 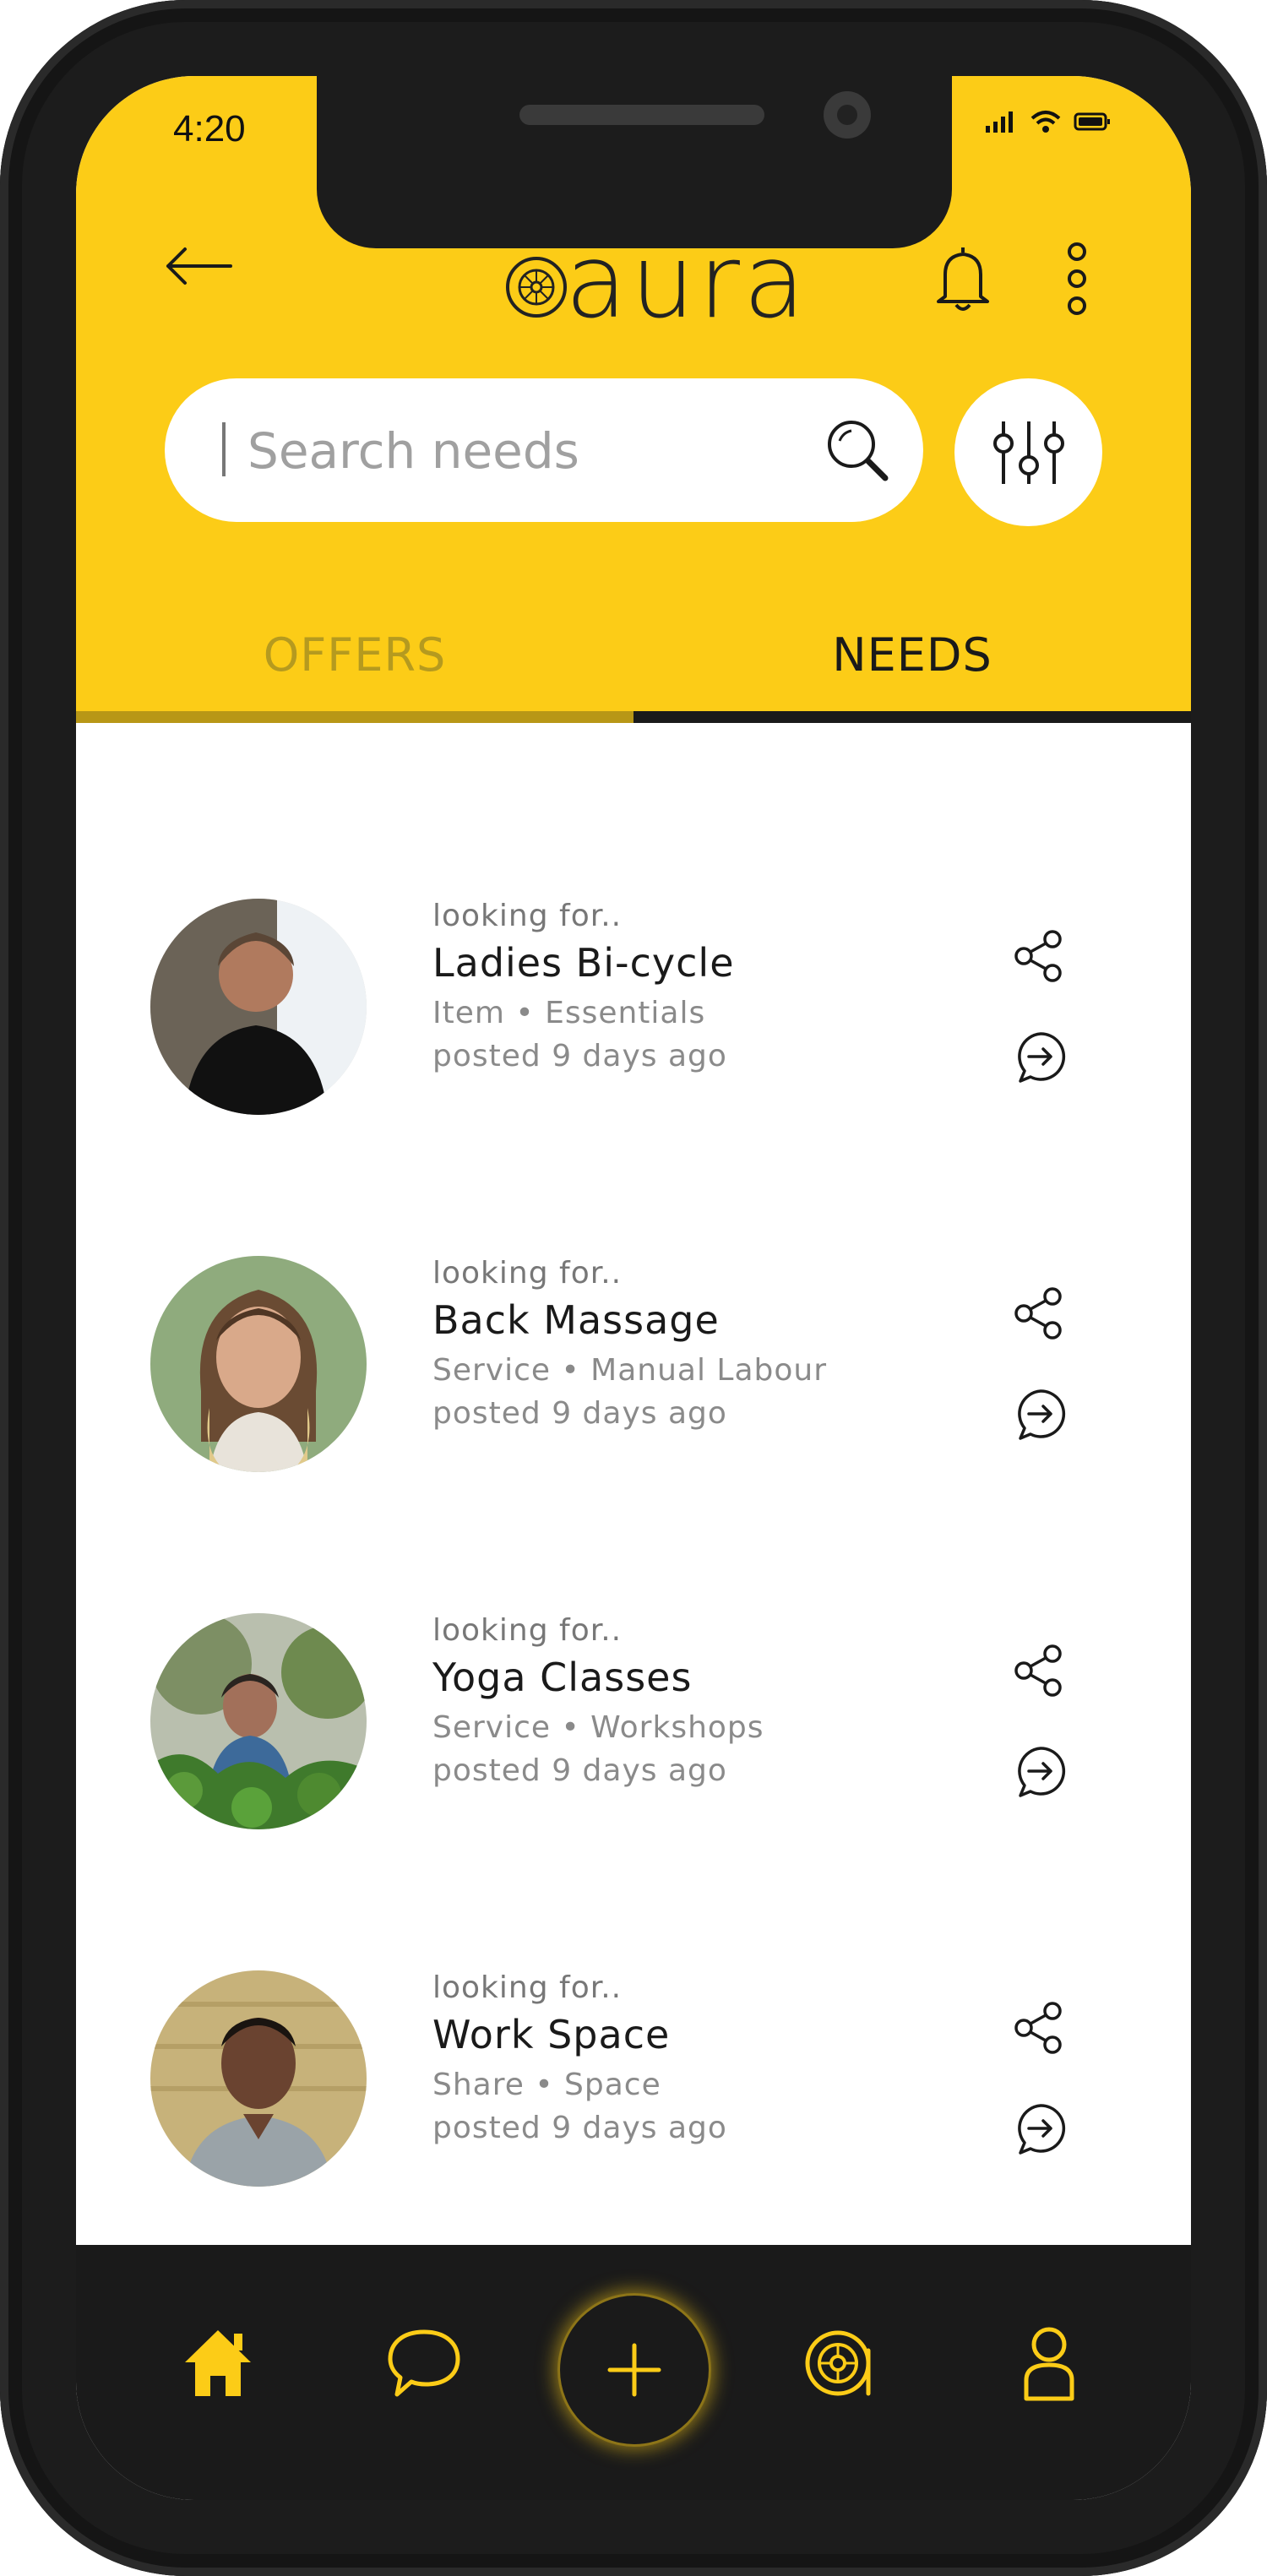 I want to click on wifi-icon, so click(x=1045, y=122).